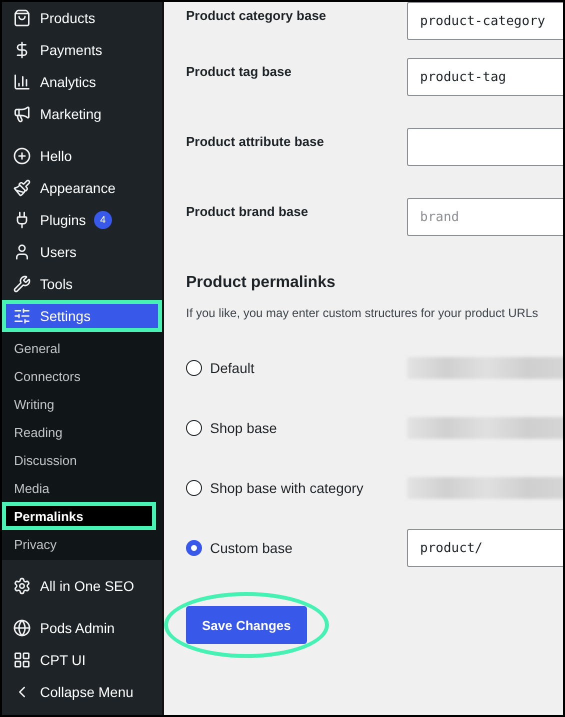  I want to click on option-label: Custom base, so click(251, 548).